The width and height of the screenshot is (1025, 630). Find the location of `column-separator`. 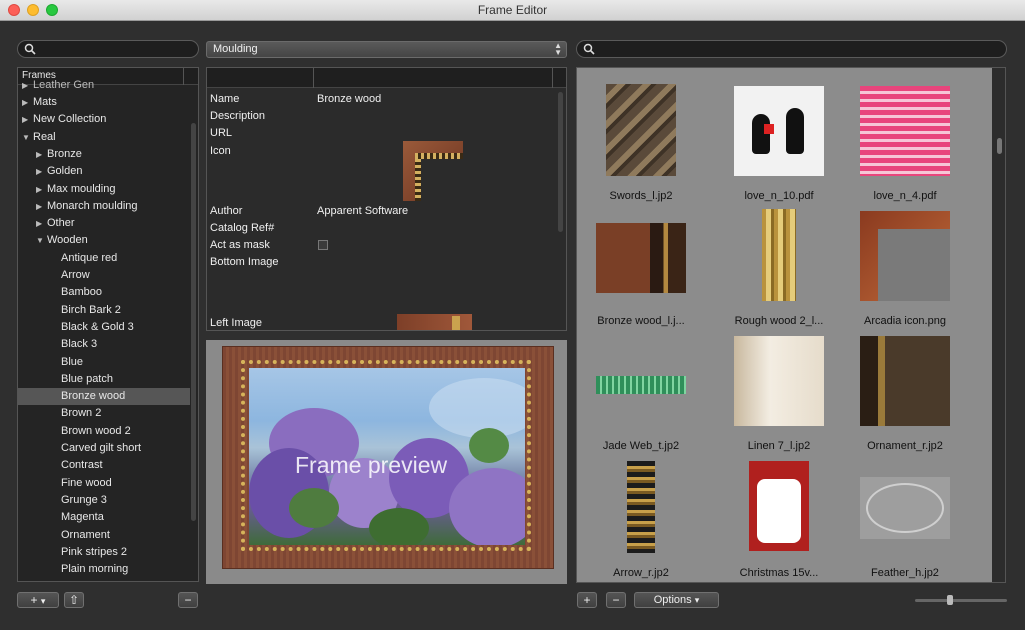

column-separator is located at coordinates (313, 78).